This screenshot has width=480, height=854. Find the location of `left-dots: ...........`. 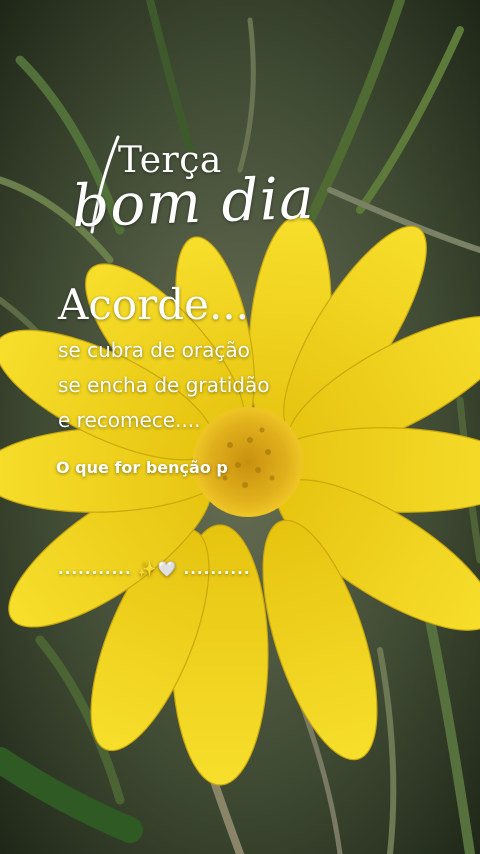

left-dots: ........... is located at coordinates (95, 569).